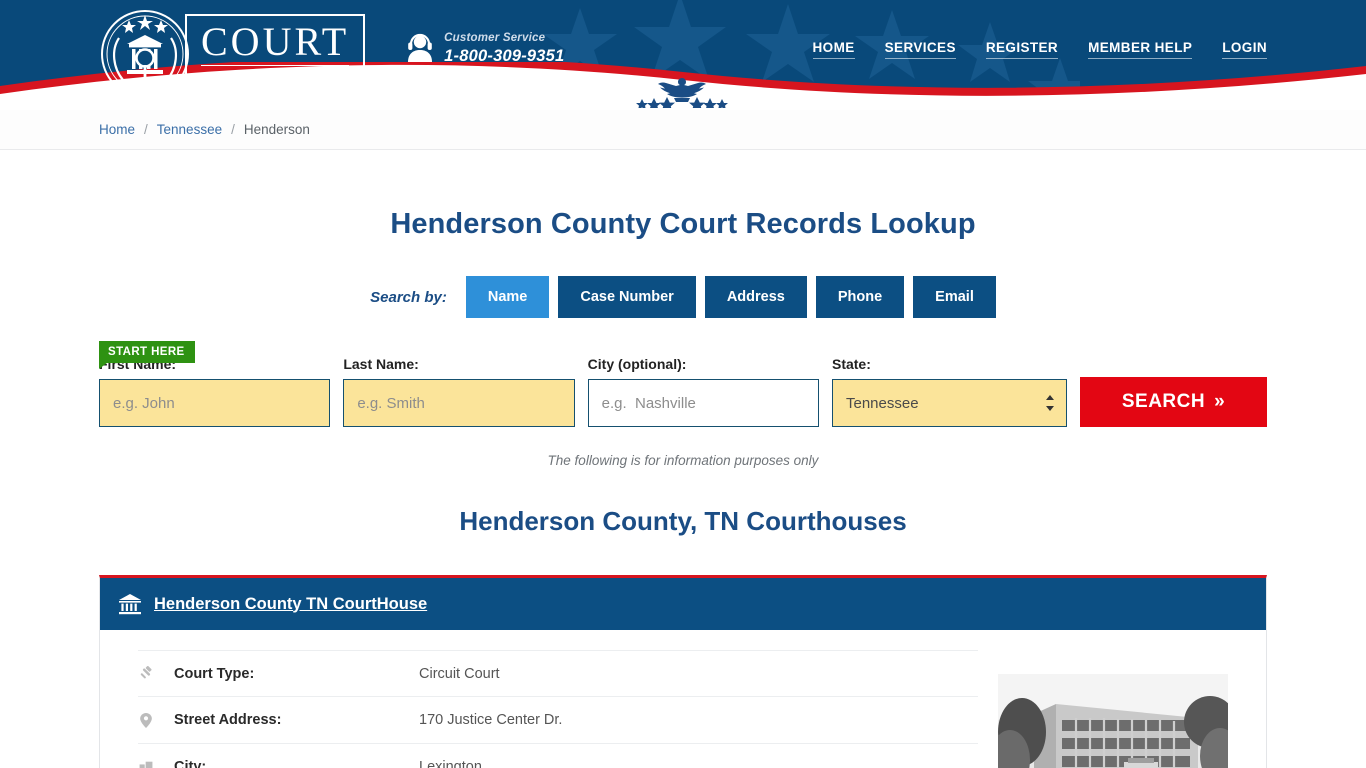 Image resolution: width=1366 pixels, height=768 pixels. What do you see at coordinates (1220, 401) in the screenshot?
I see `chevron-right-double-icon: »` at bounding box center [1220, 401].